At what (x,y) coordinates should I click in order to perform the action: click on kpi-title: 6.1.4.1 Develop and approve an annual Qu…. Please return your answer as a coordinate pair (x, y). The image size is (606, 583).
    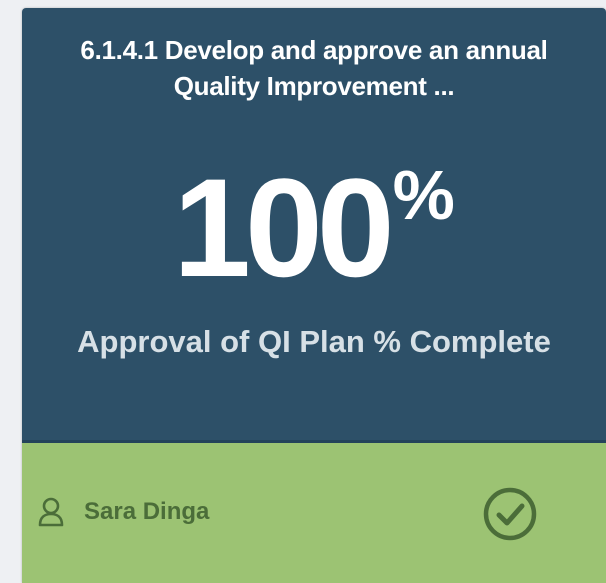
    Looking at the image, I should click on (314, 68).